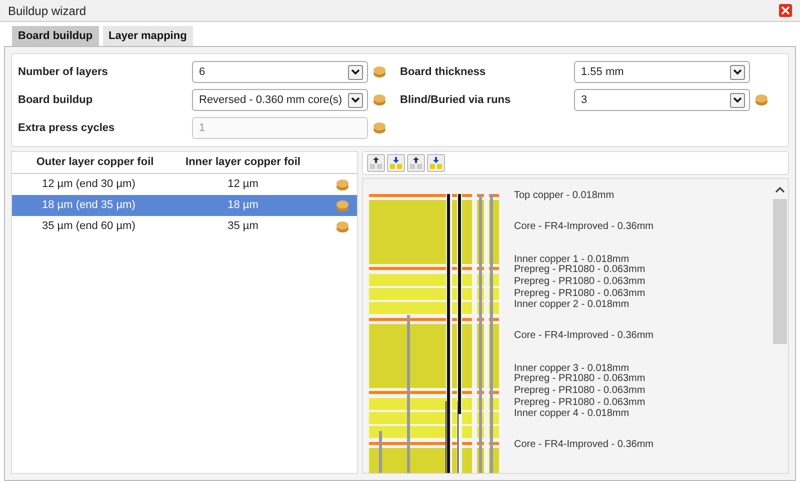  What do you see at coordinates (456, 100) in the screenshot?
I see `setting-label: Blind/Buried via runs` at bounding box center [456, 100].